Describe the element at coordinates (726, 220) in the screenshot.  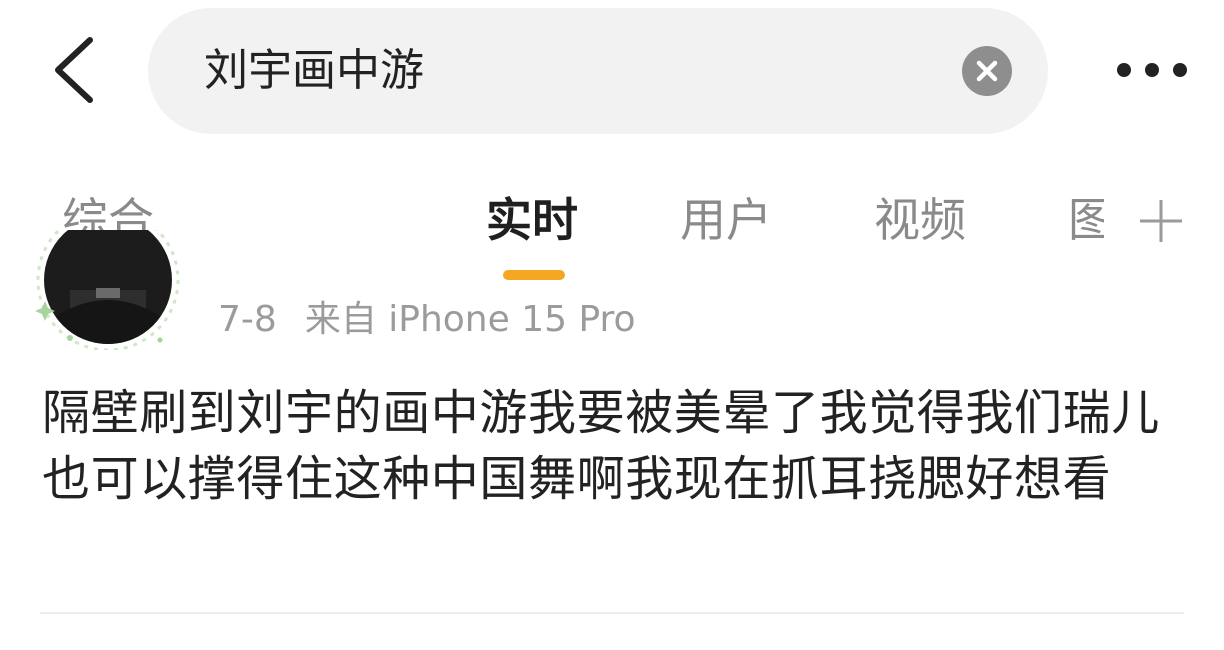
I see `tab-users: 用户` at that location.